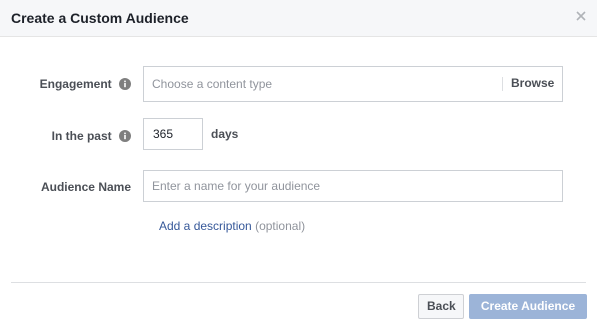 Image resolution: width=597 pixels, height=330 pixels. I want to click on engagement-placeholder: Choose a content type, so click(212, 84).